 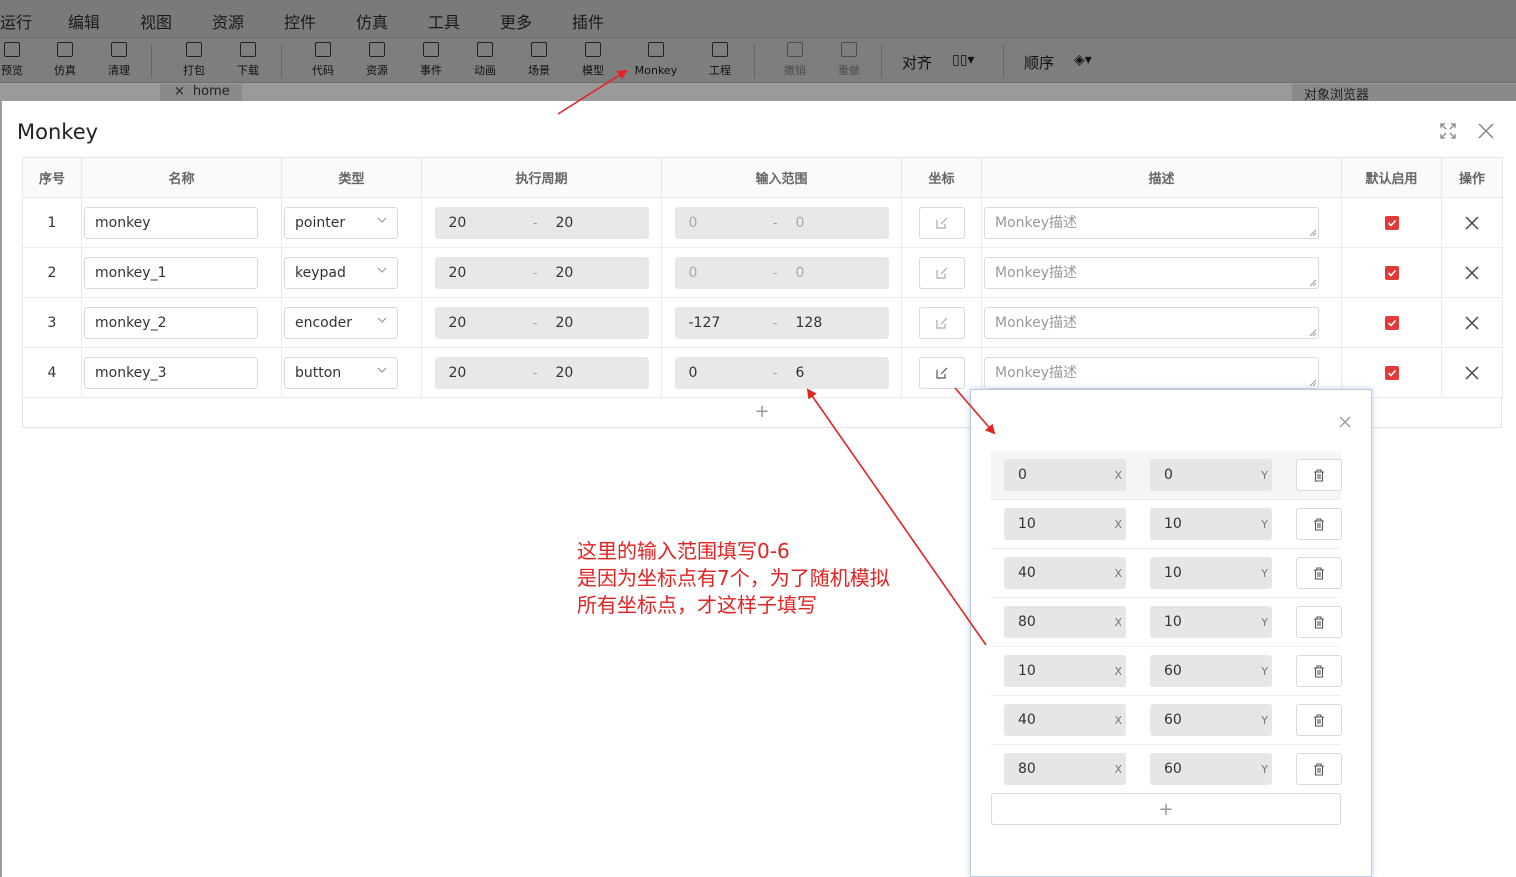 I want to click on tool-events: 事件, so click(x=431, y=60).